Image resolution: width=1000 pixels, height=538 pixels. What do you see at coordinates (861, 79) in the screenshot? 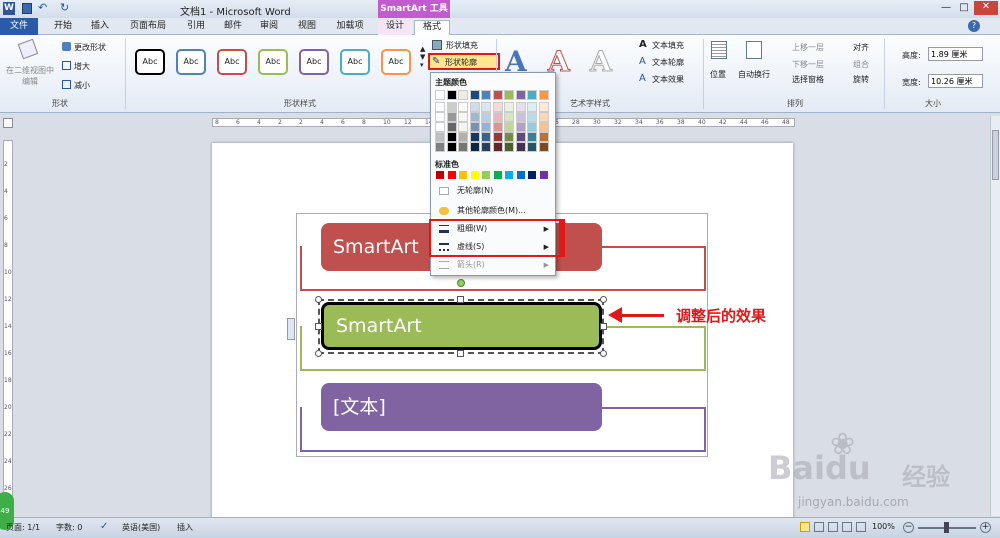
I see `rotate-button: 旋转` at bounding box center [861, 79].